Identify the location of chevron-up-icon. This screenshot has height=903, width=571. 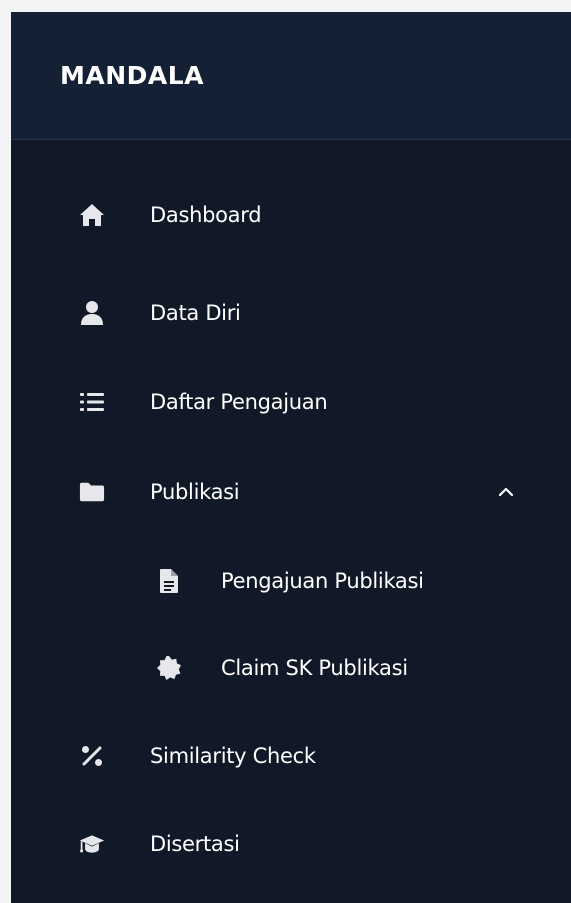
(506, 492).